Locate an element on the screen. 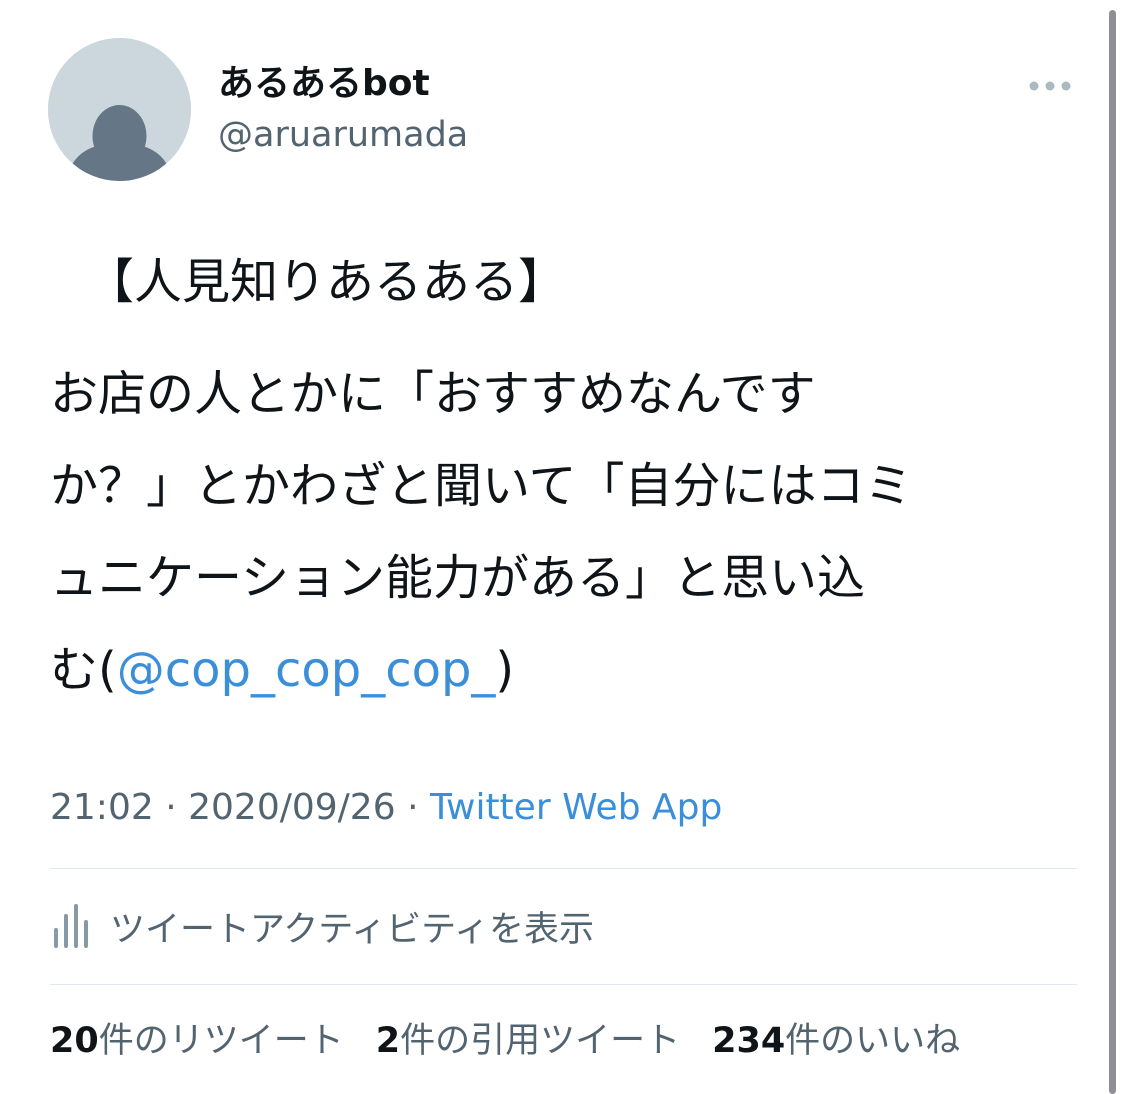 The image size is (1125, 1094). analytics-icon is located at coordinates (71, 926).